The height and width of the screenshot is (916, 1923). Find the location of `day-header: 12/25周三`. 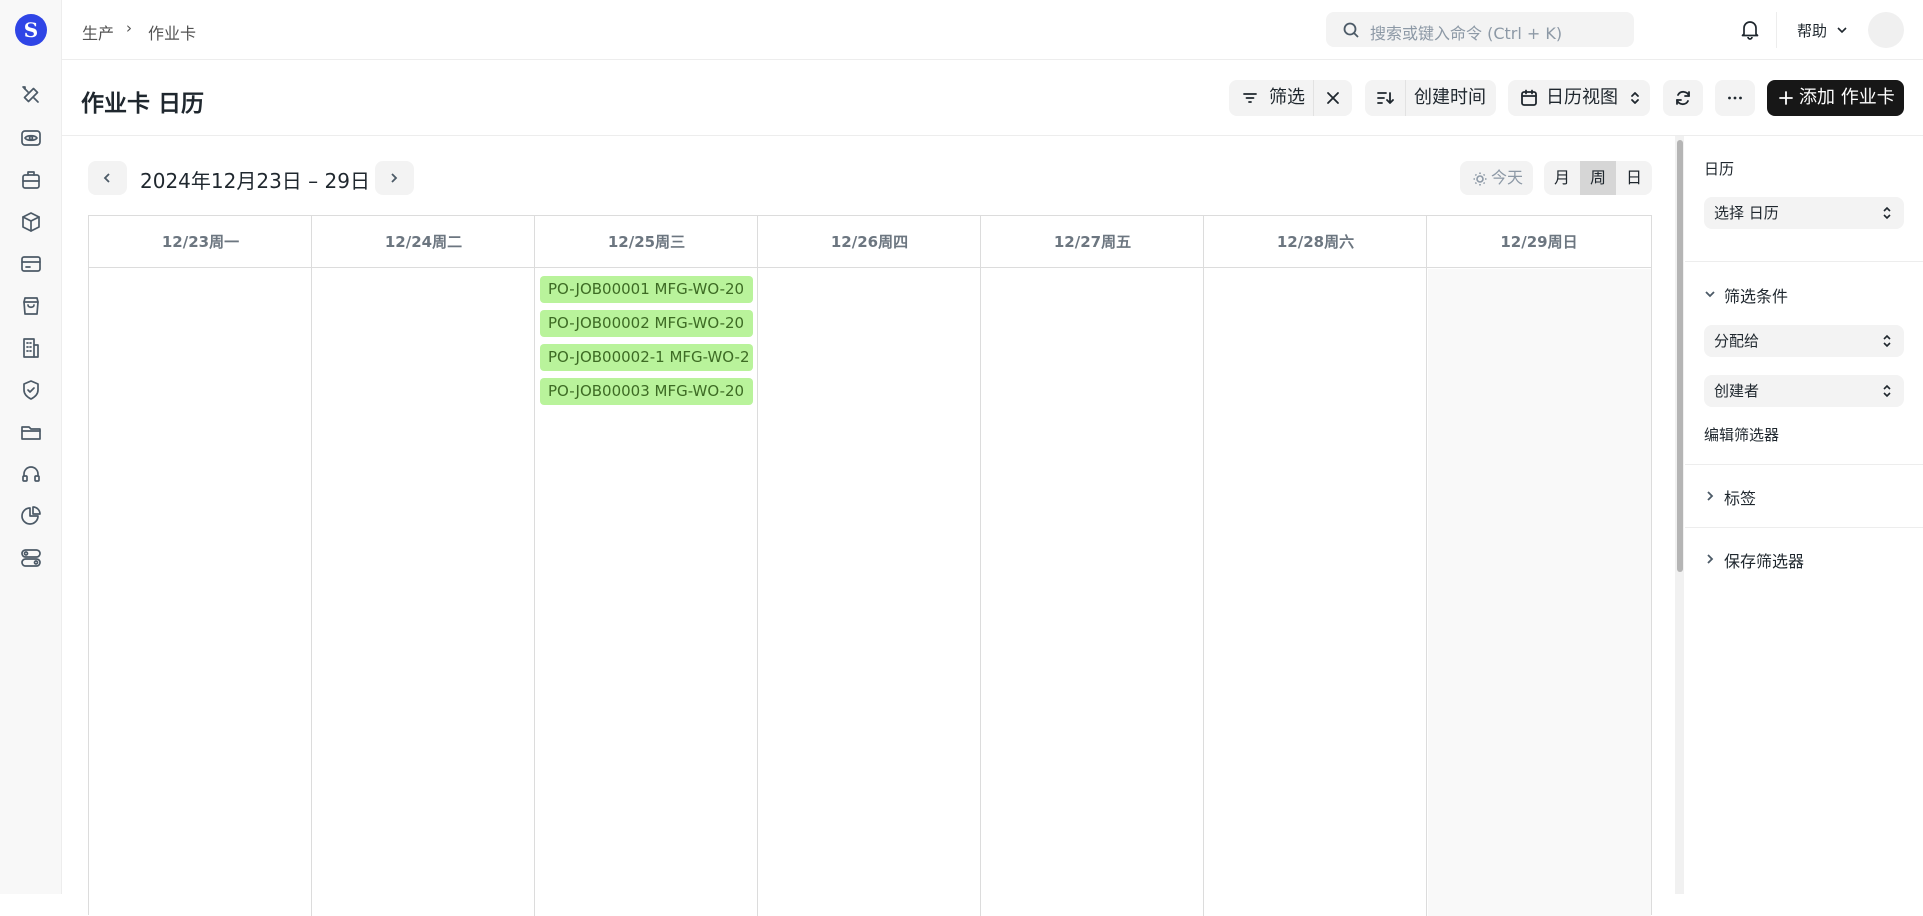

day-header: 12/25周三 is located at coordinates (646, 242).